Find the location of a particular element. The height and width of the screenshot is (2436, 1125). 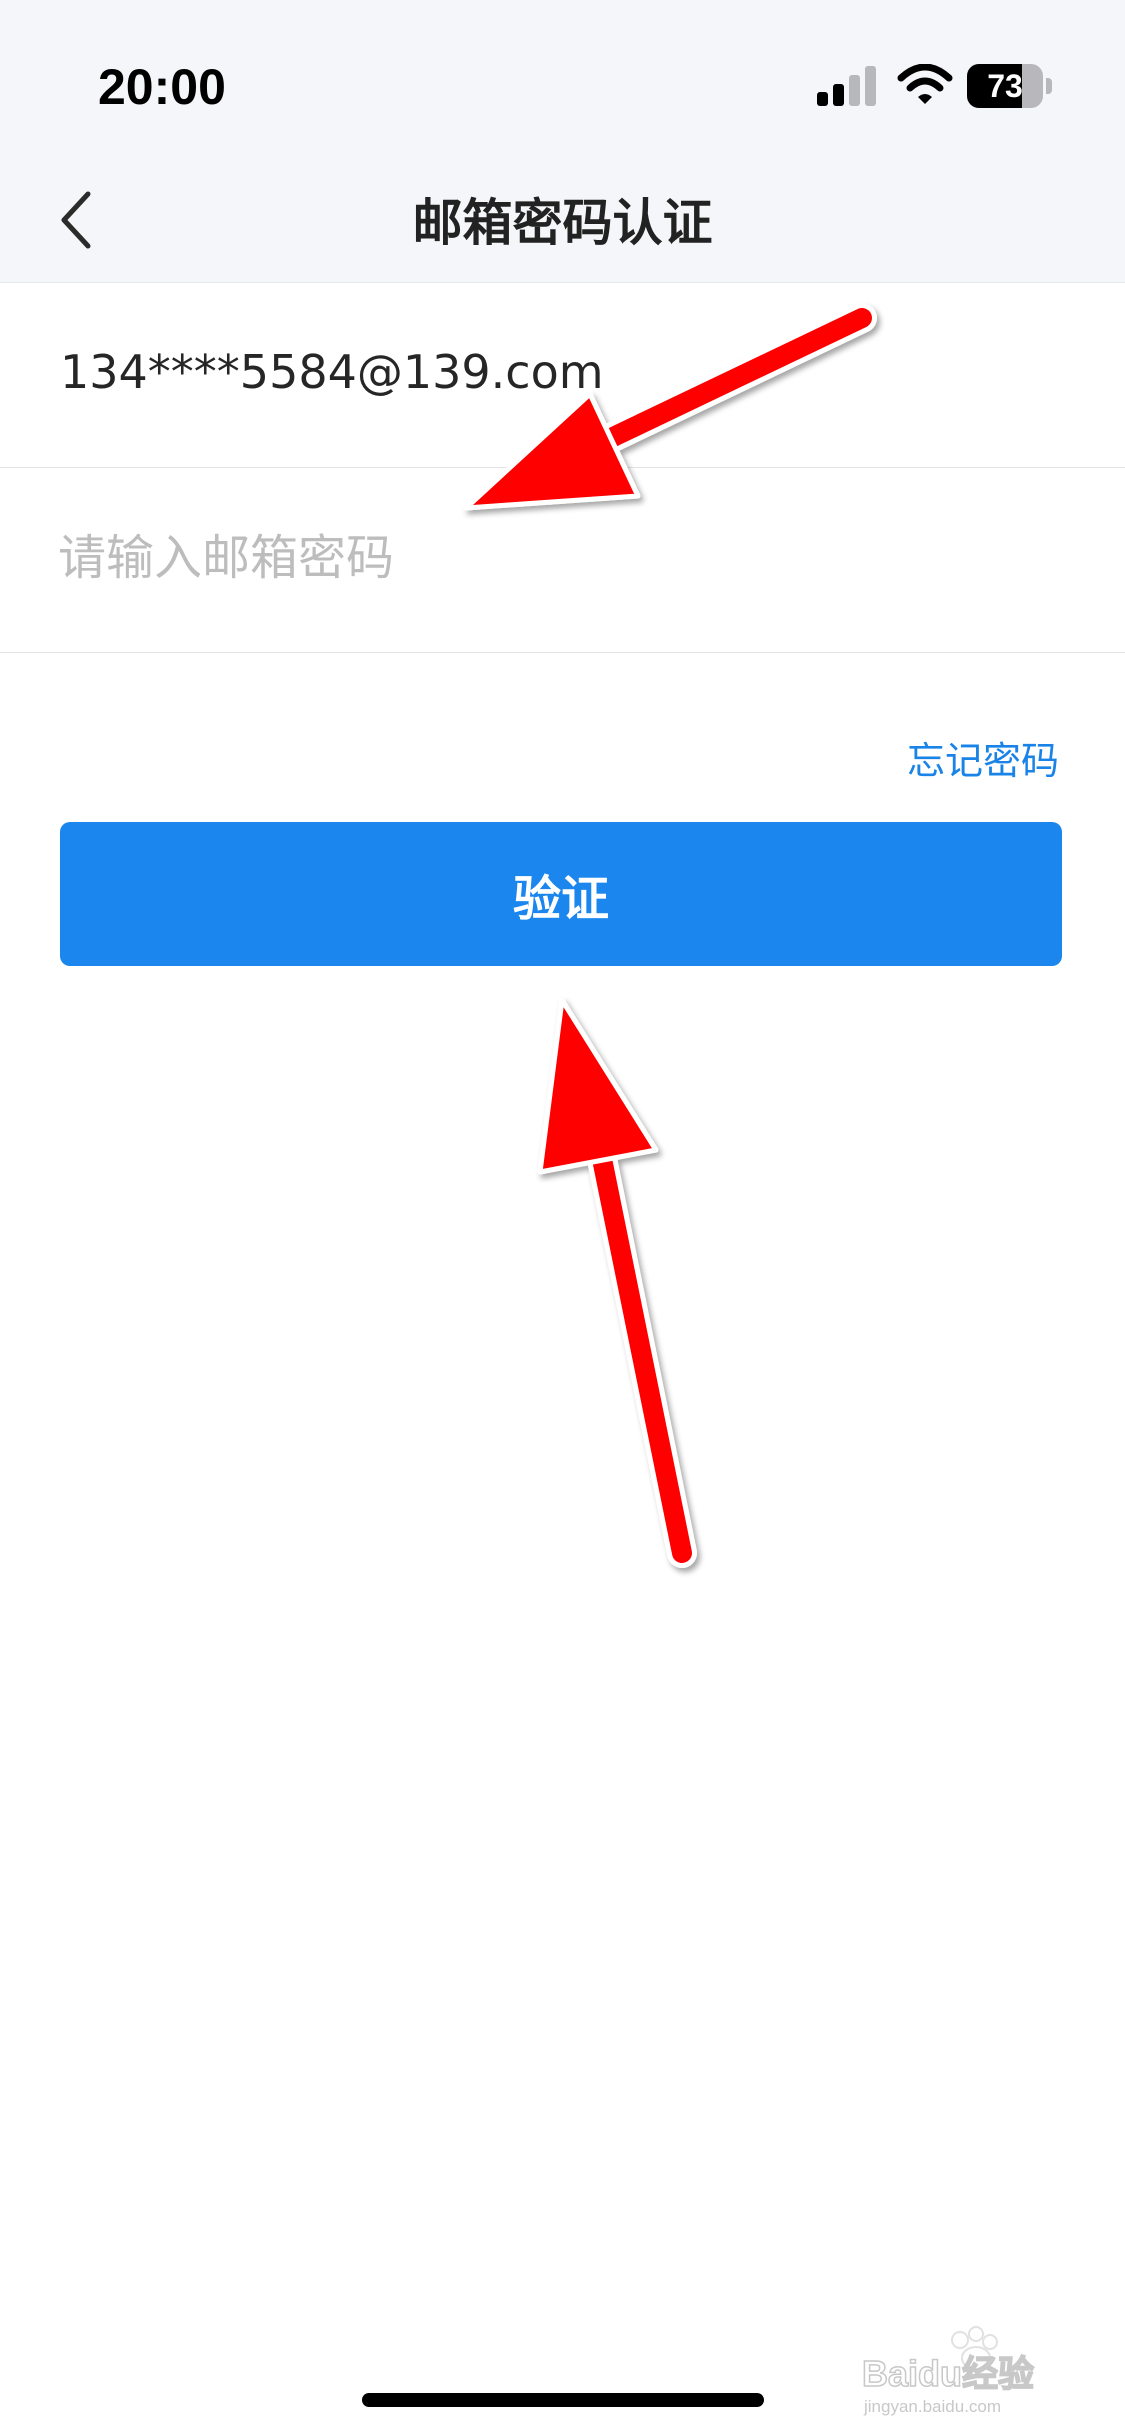

status-time: 20:00 is located at coordinates (162, 87).